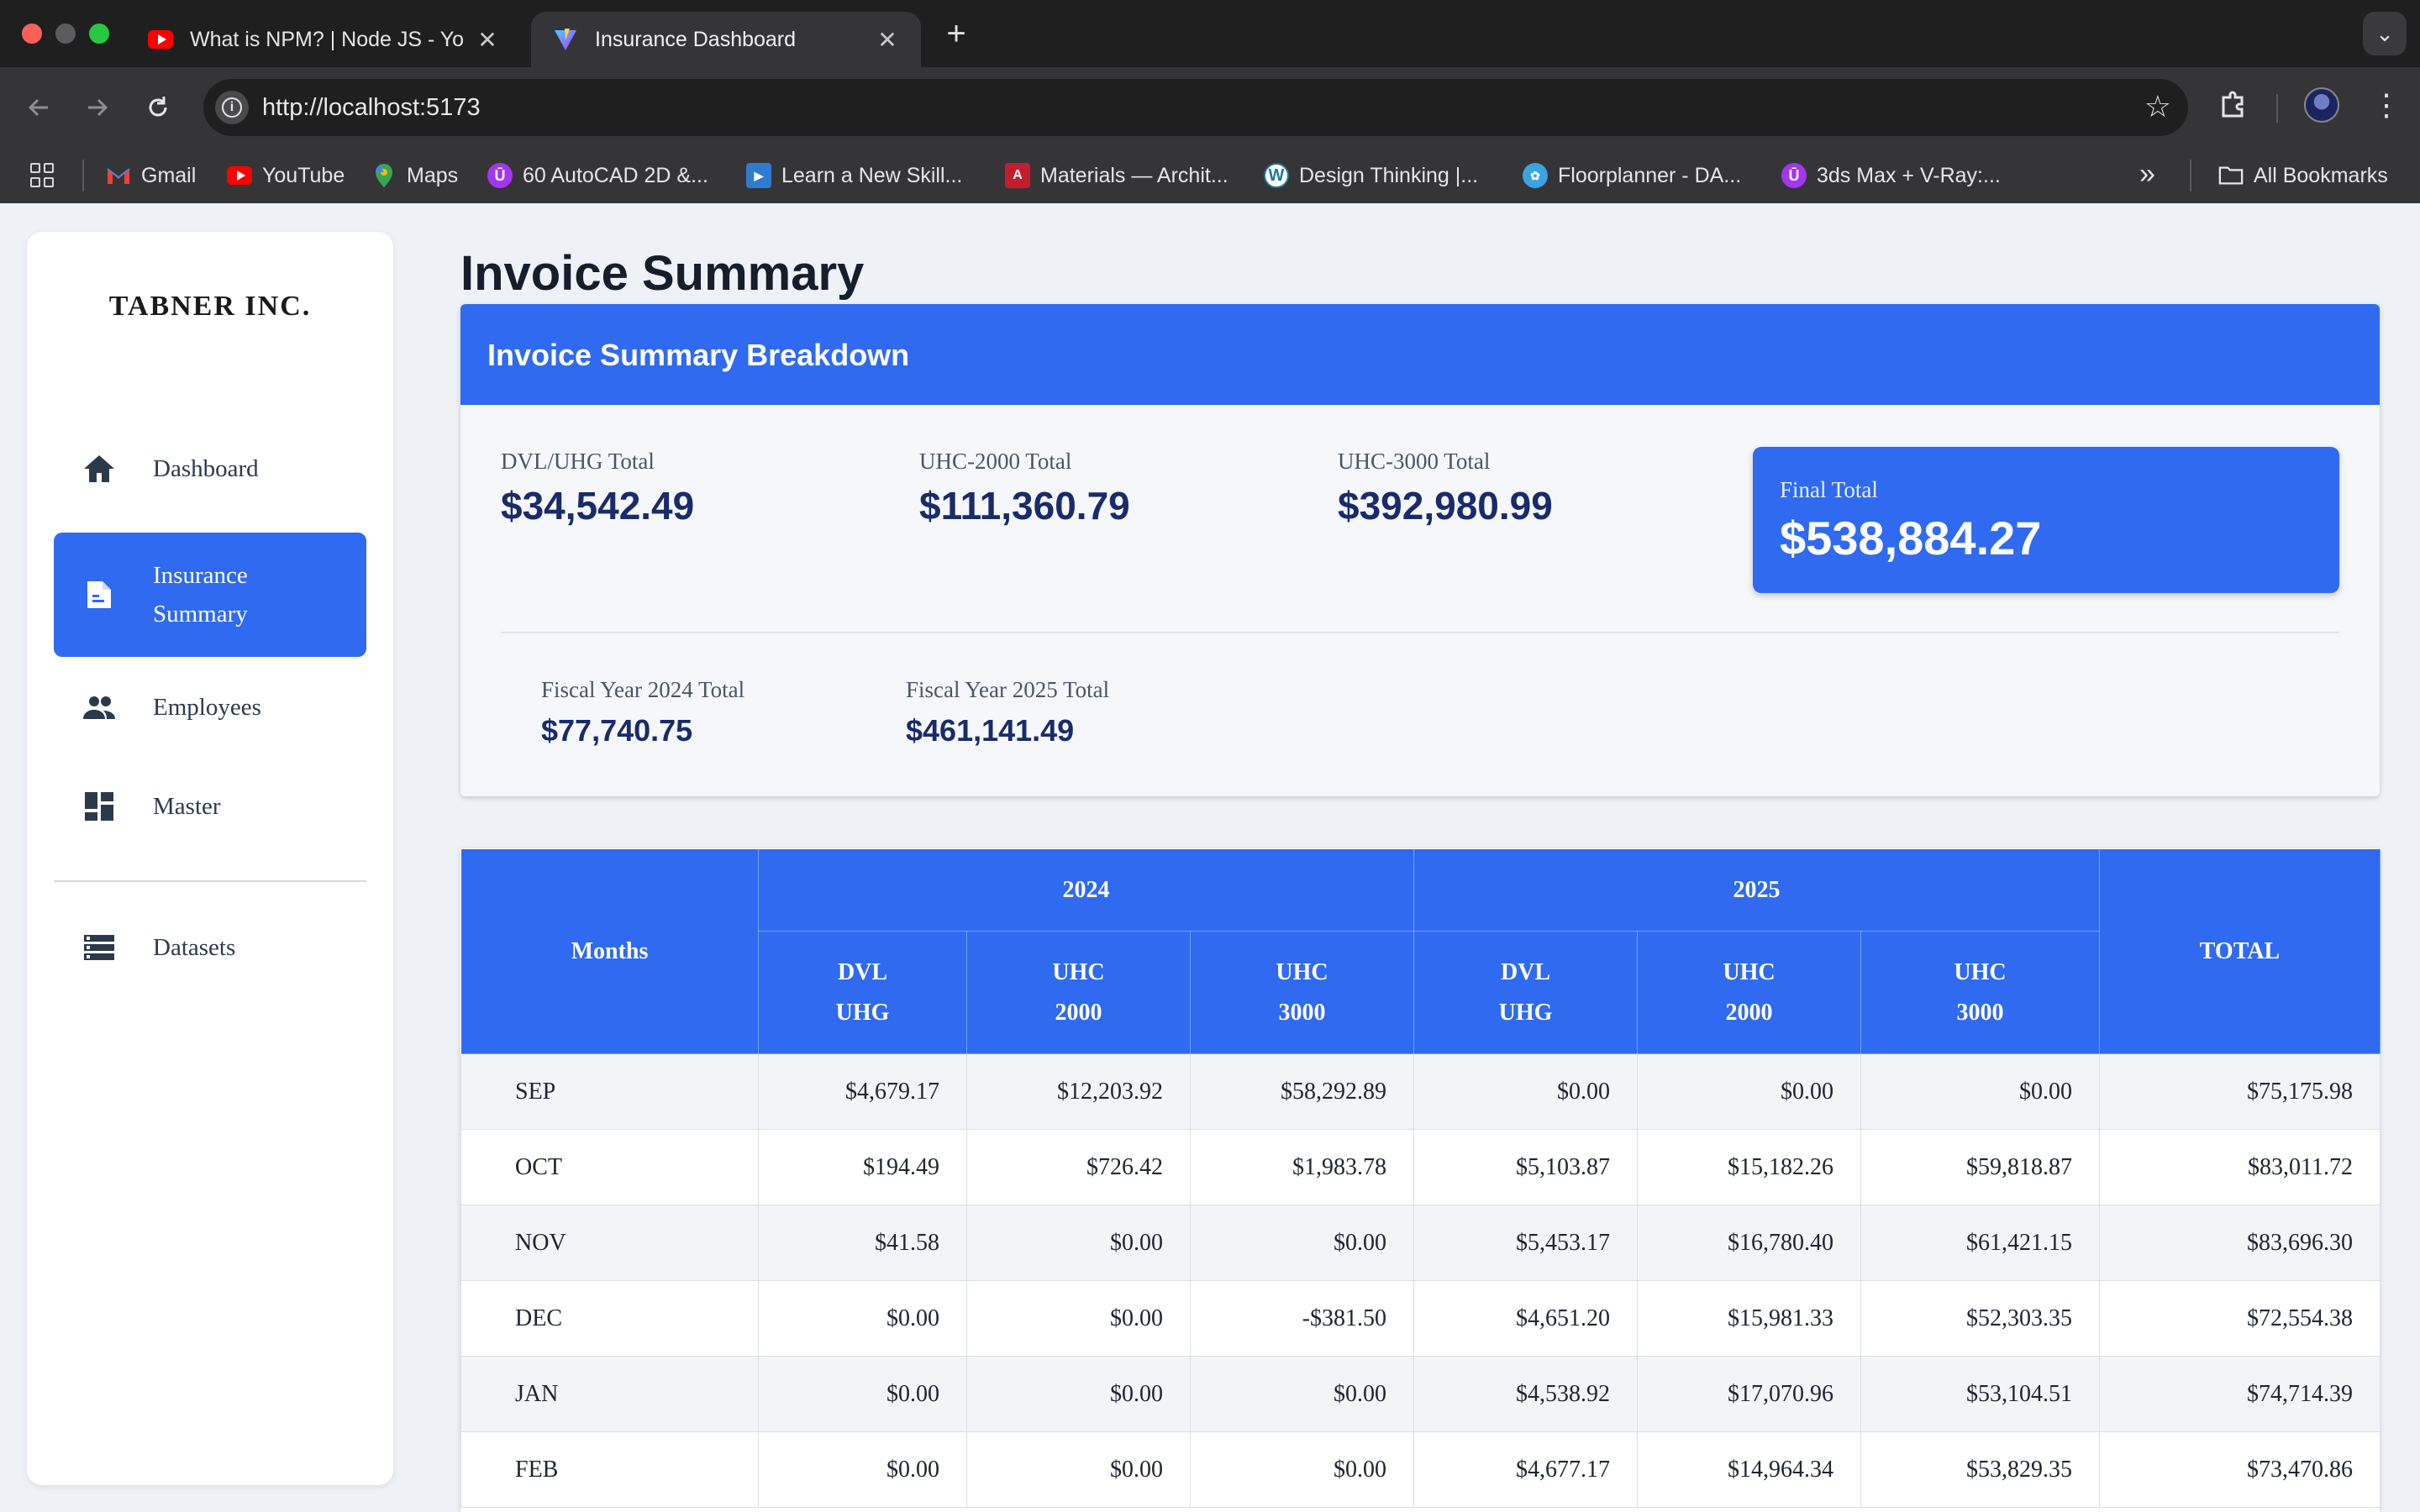 The height and width of the screenshot is (1512, 2420). What do you see at coordinates (1749, 1394) in the screenshot?
I see `amount-cell: $17,070.96` at bounding box center [1749, 1394].